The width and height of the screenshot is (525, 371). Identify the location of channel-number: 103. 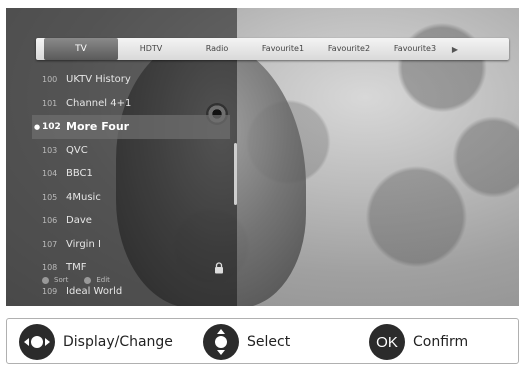
(50, 150).